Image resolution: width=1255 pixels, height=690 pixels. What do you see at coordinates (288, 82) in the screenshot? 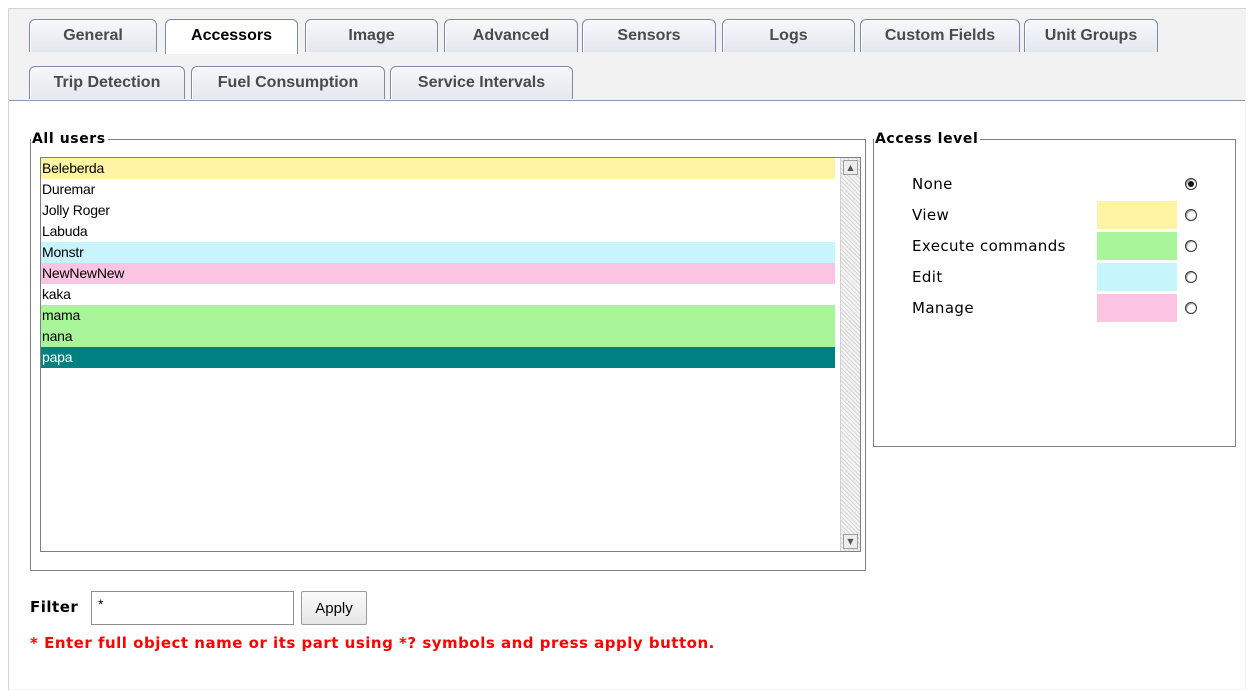
I see `tab-fuel-consumption: Fuel Consumption` at bounding box center [288, 82].